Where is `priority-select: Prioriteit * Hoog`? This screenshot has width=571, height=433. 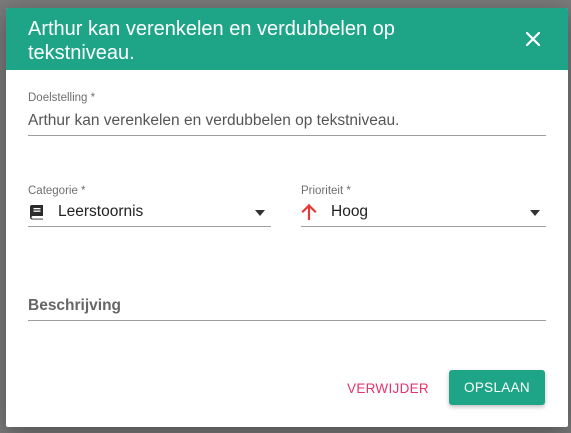 priority-select: Prioriteit * Hoog is located at coordinates (423, 206).